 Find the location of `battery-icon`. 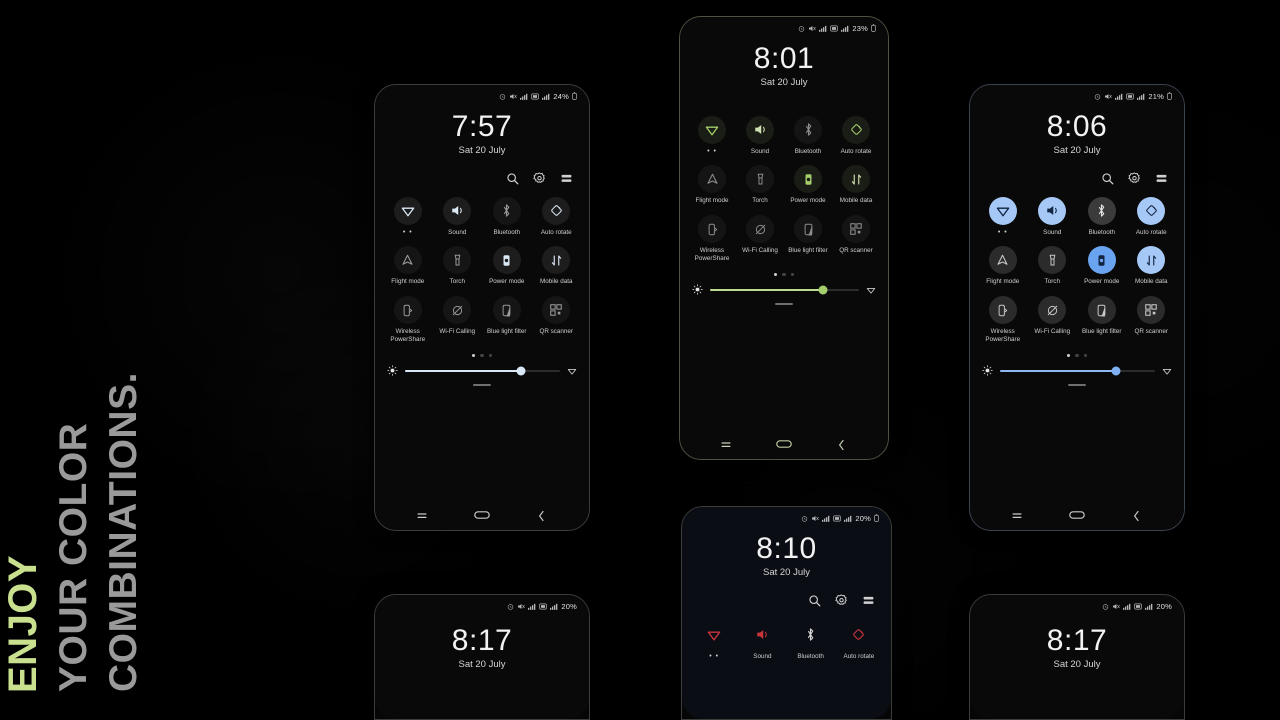

battery-icon is located at coordinates (1169, 96).